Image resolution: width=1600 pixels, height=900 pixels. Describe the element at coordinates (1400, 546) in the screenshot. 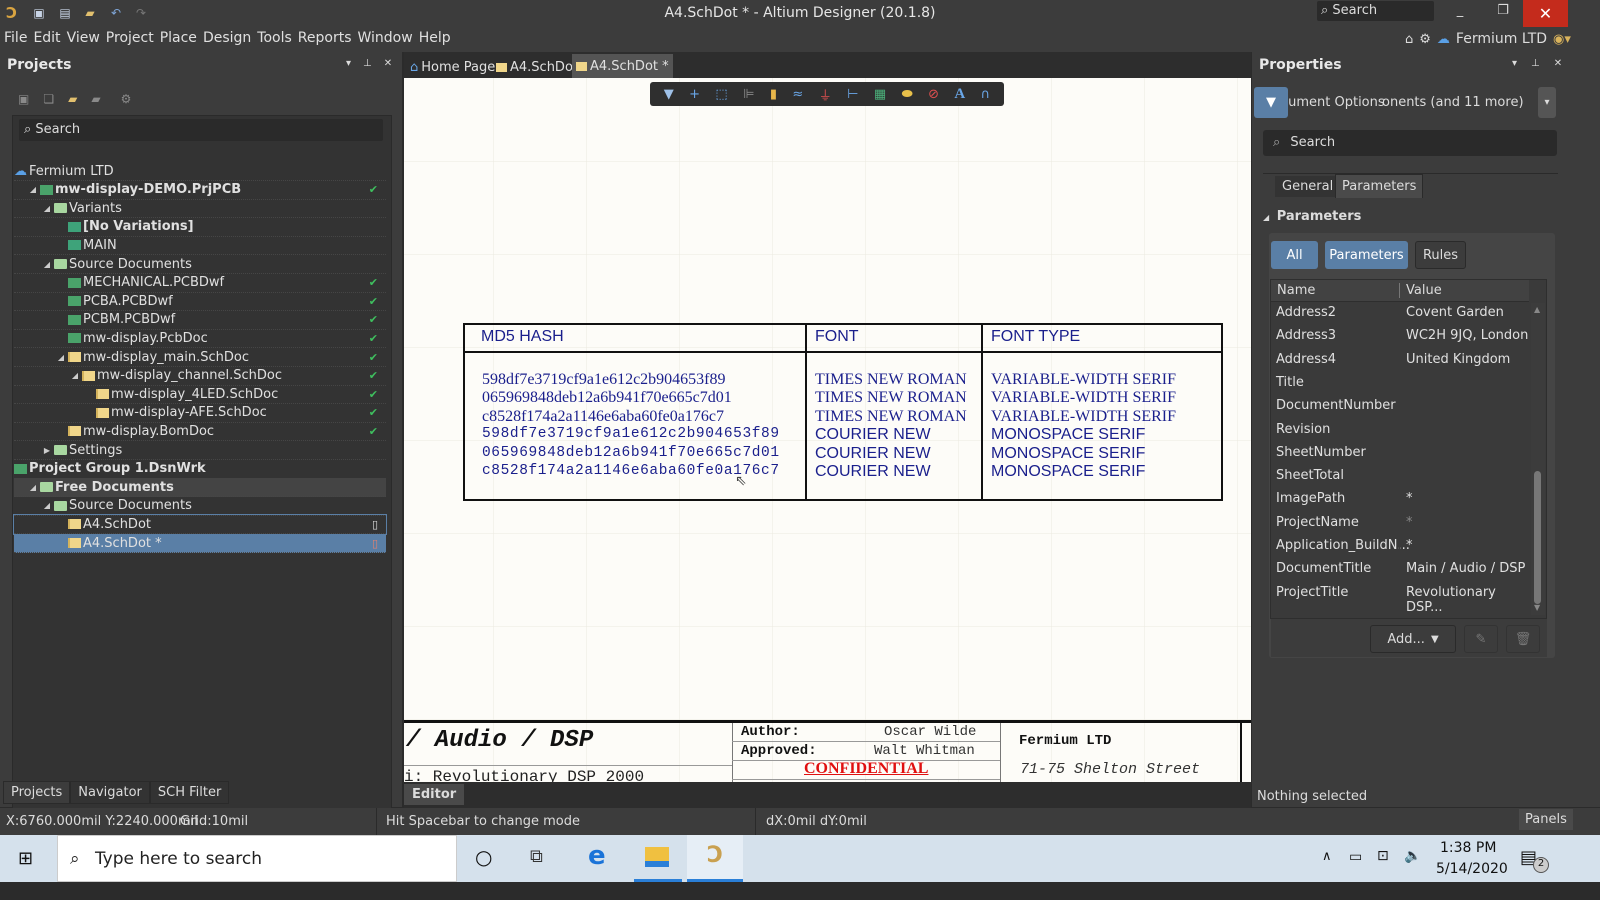

I see `parameter-row: Application_BuildN... *` at that location.